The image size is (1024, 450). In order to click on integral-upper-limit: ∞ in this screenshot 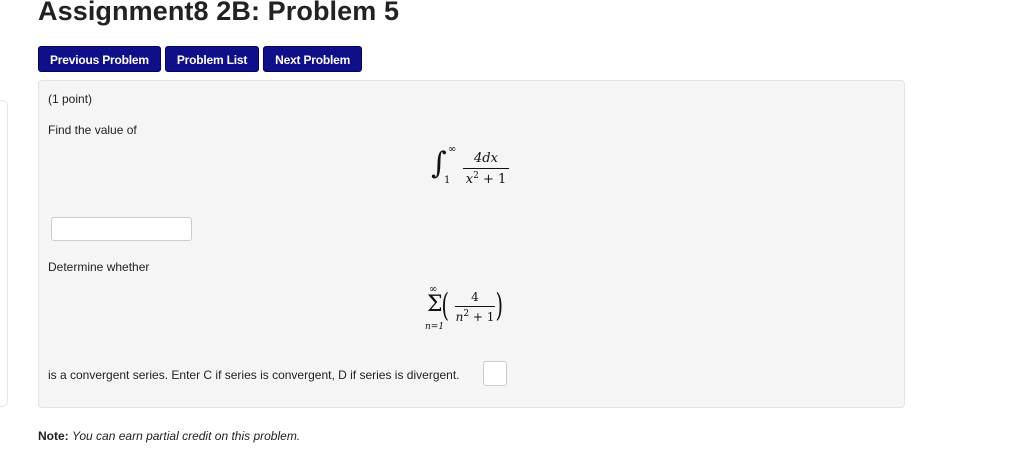, I will do `click(452, 149)`.